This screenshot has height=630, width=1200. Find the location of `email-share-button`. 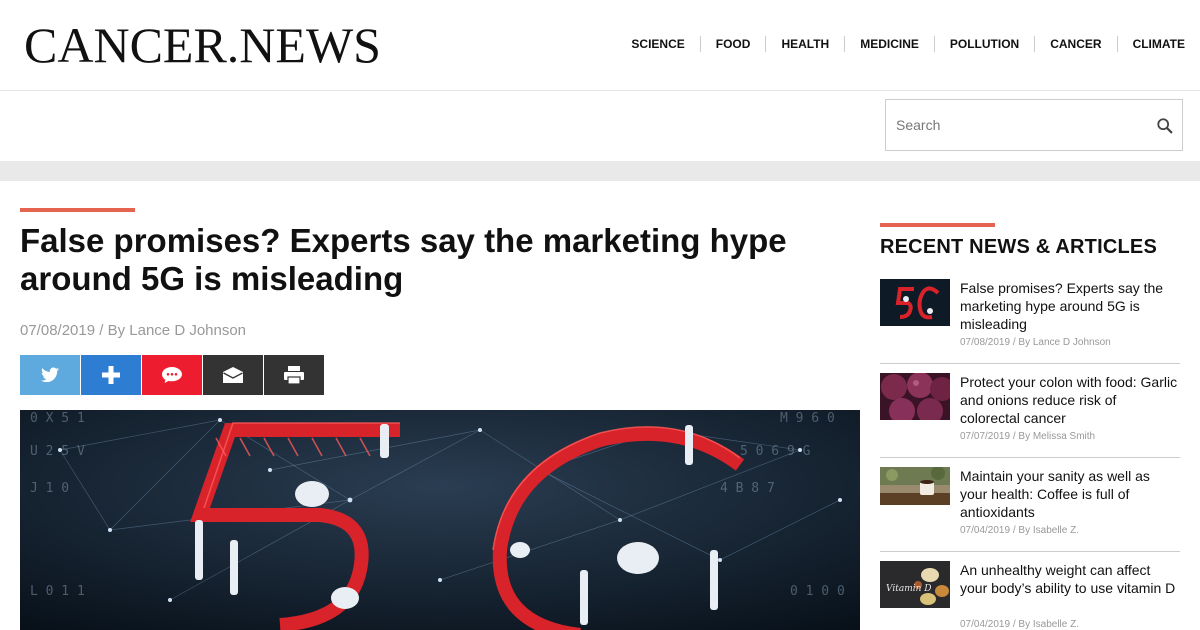

email-share-button is located at coordinates (233, 375).